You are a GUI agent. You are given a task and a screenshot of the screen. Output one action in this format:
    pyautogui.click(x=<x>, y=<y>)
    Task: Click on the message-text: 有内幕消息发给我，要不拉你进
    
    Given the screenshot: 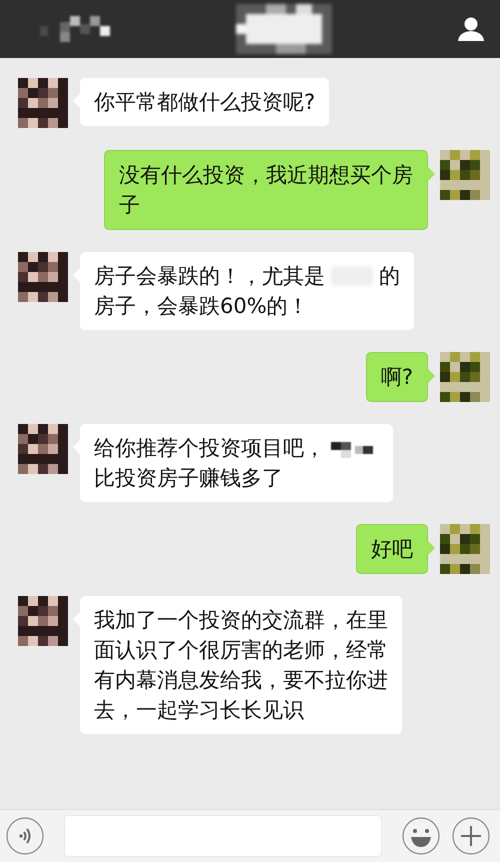 What is the action you would take?
    pyautogui.click(x=241, y=680)
    